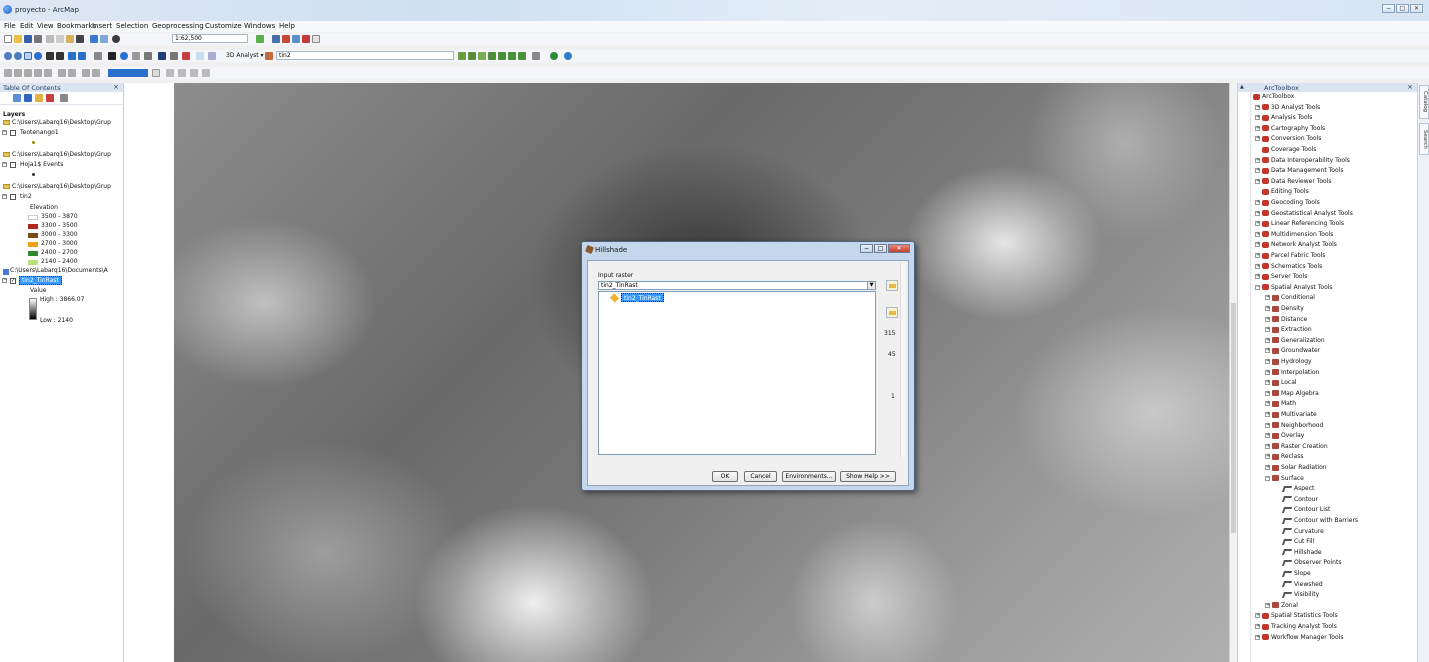 Image resolution: width=1429 pixels, height=662 pixels. What do you see at coordinates (1289, 150) in the screenshot?
I see `toolbox-item: Coverage Tools` at bounding box center [1289, 150].